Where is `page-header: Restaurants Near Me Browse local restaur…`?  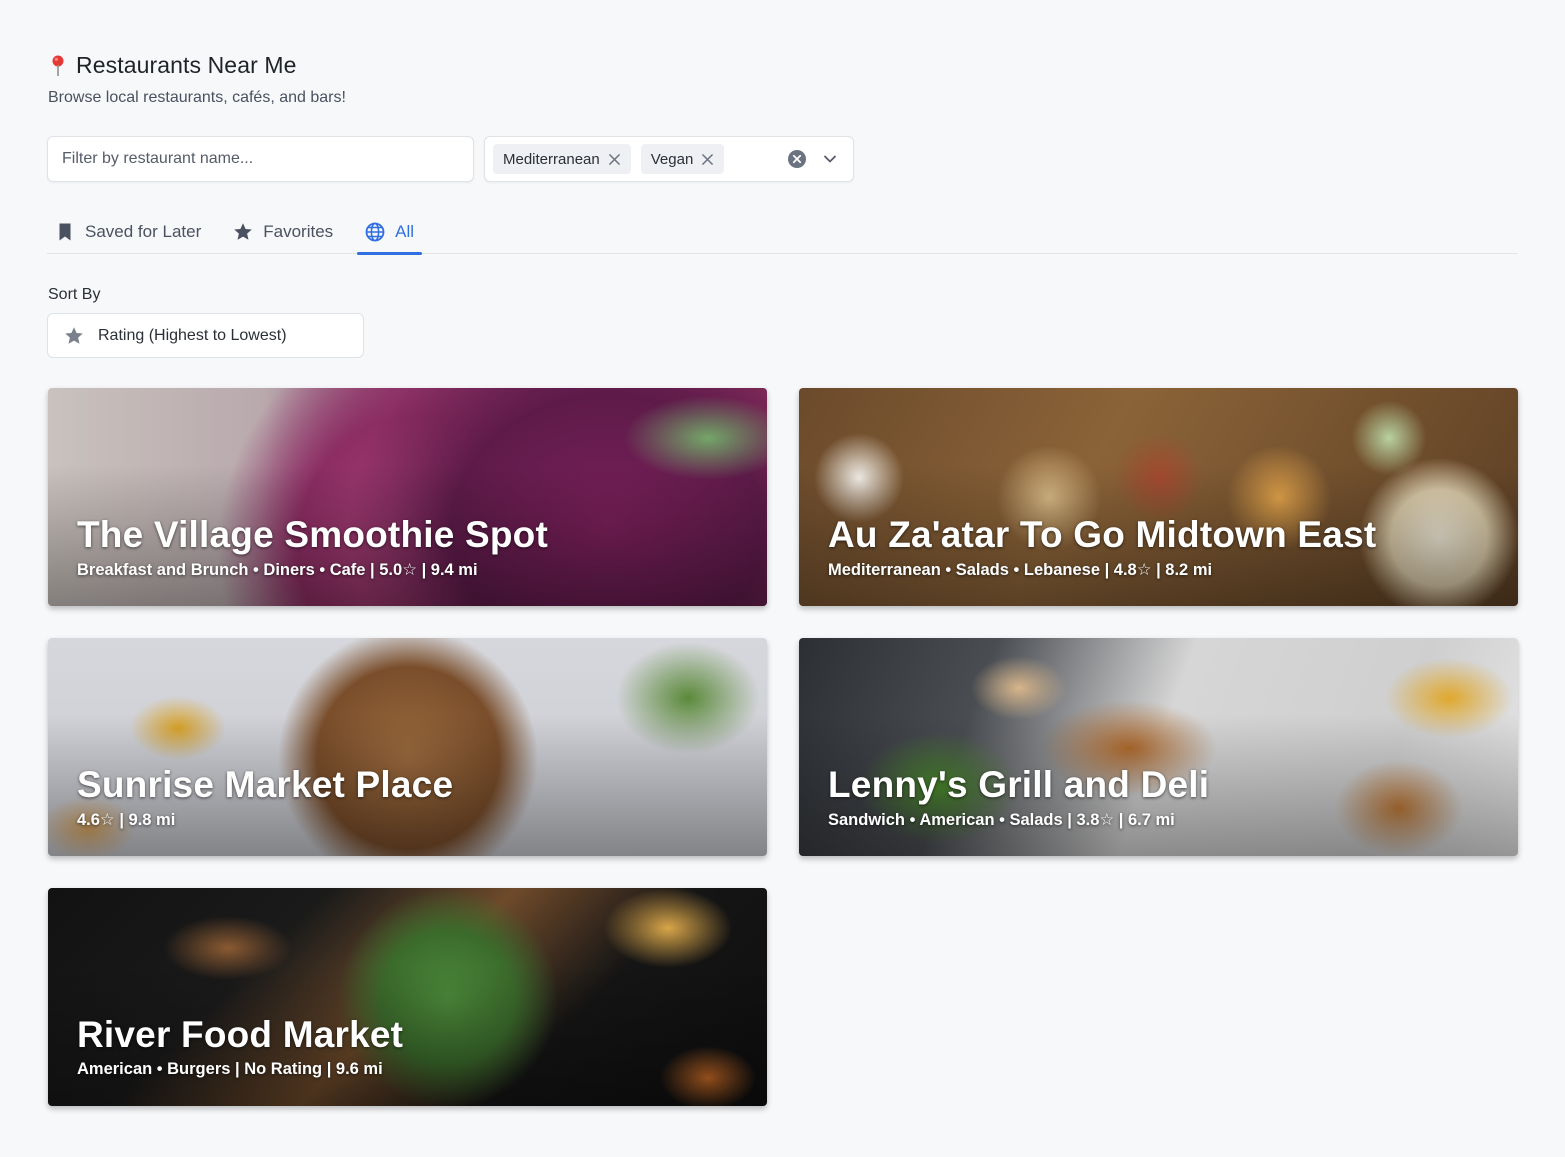
page-header: Restaurants Near Me Browse local restaur… is located at coordinates (197, 79).